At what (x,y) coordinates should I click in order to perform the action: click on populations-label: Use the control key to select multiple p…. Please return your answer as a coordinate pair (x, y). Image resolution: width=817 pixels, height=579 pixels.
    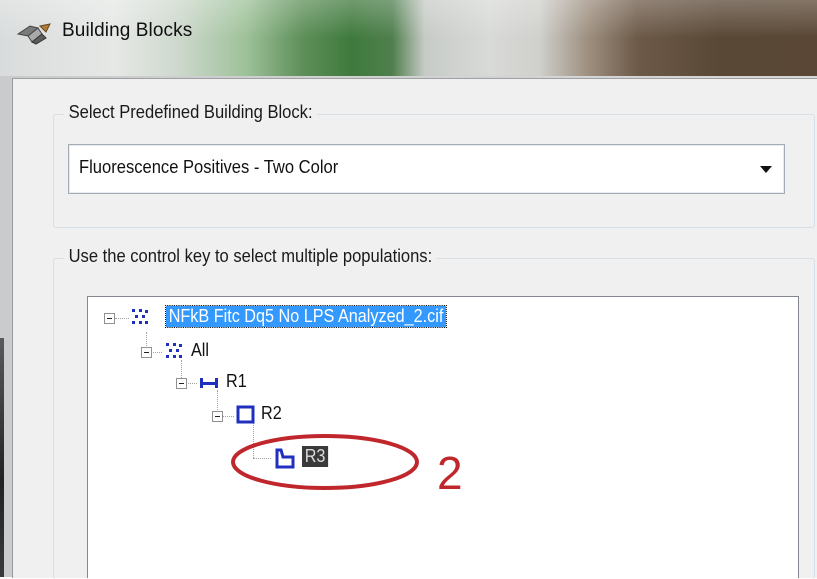
    Looking at the image, I should click on (250, 256).